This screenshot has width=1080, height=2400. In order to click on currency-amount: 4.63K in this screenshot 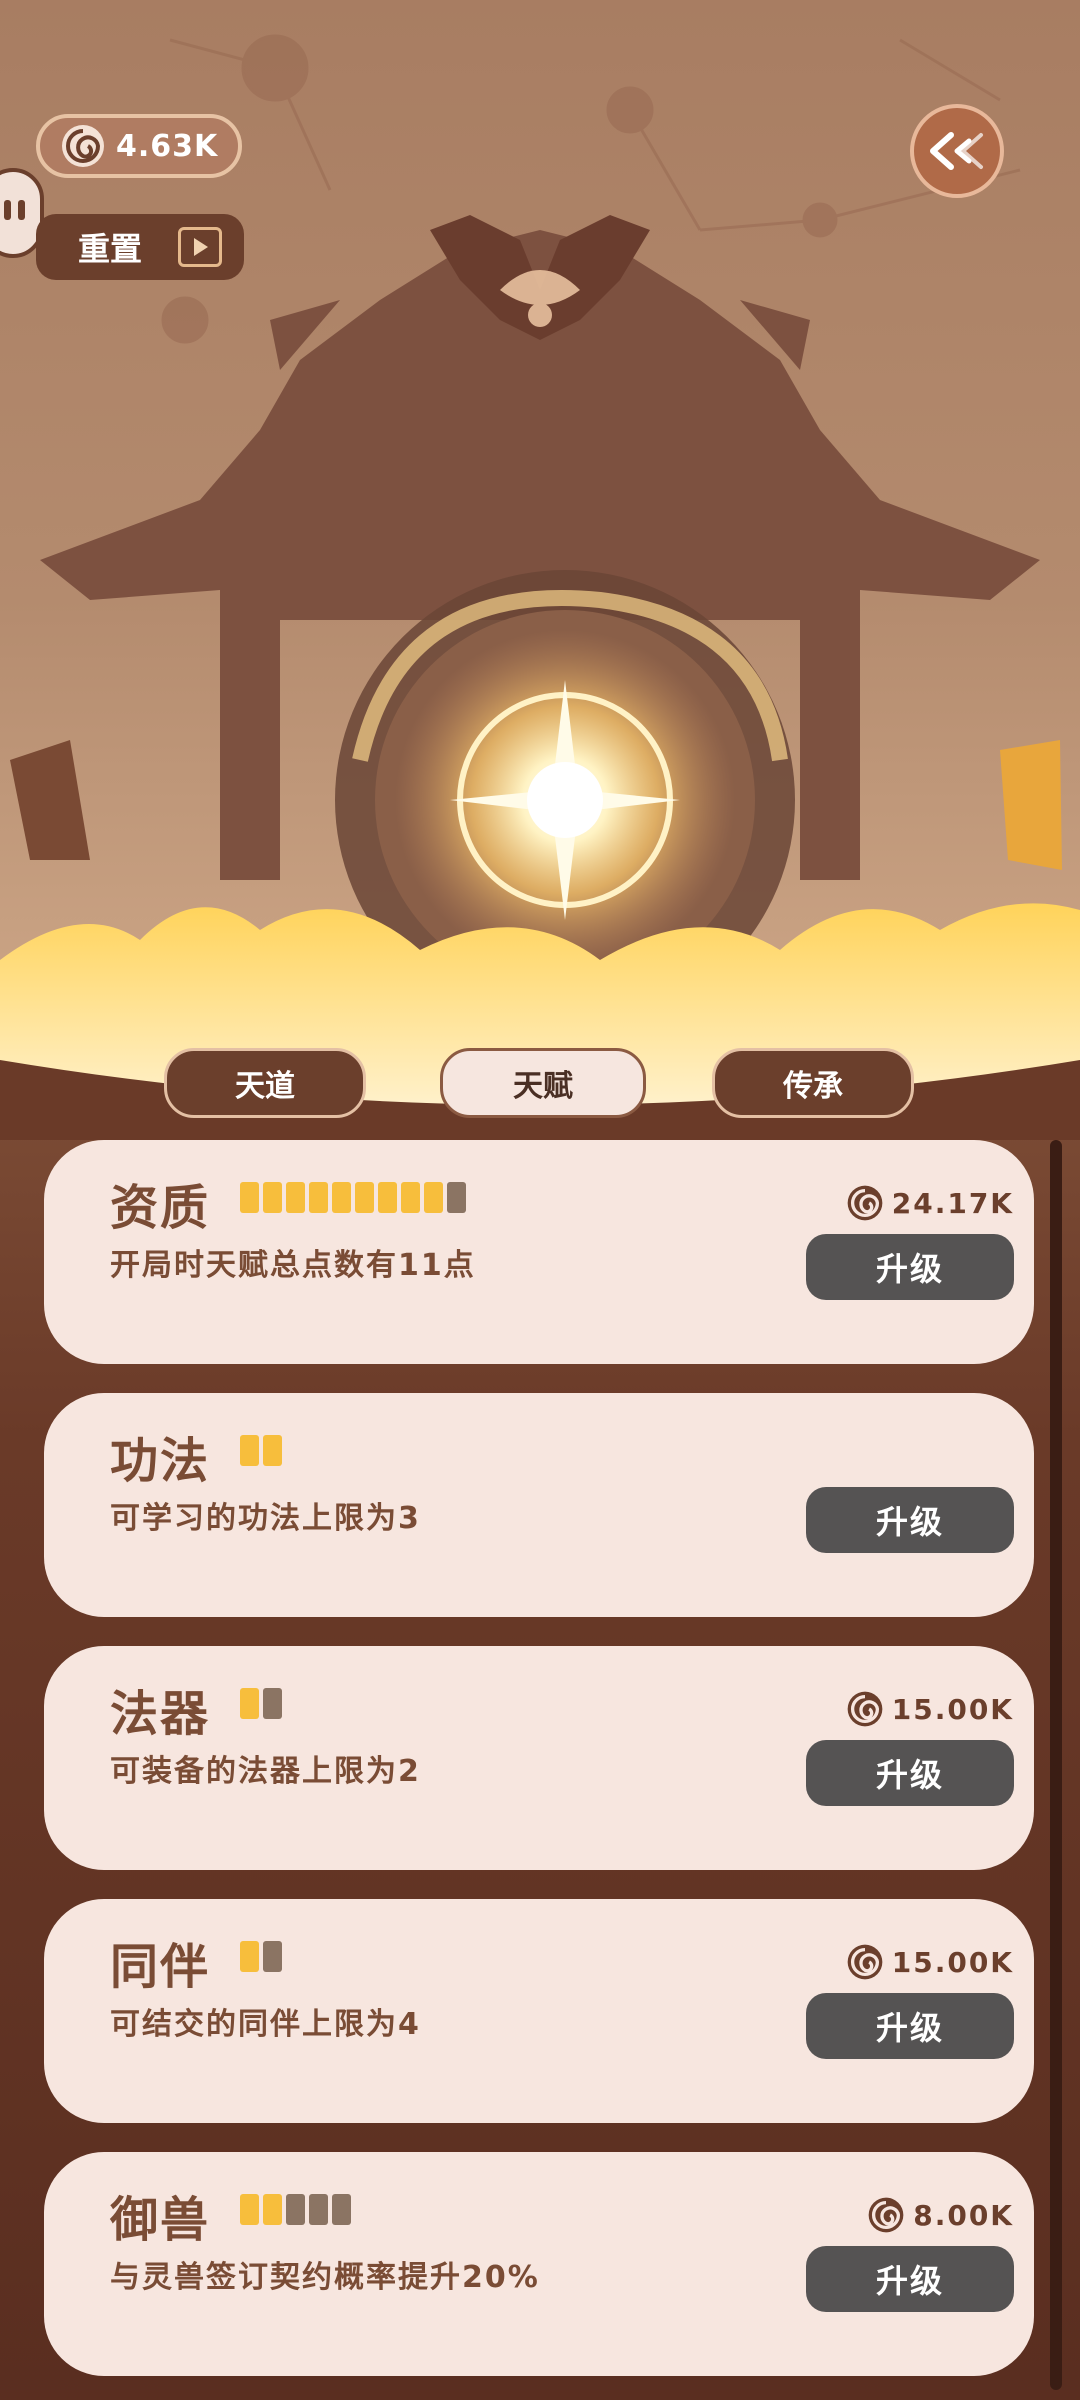, I will do `click(167, 146)`.